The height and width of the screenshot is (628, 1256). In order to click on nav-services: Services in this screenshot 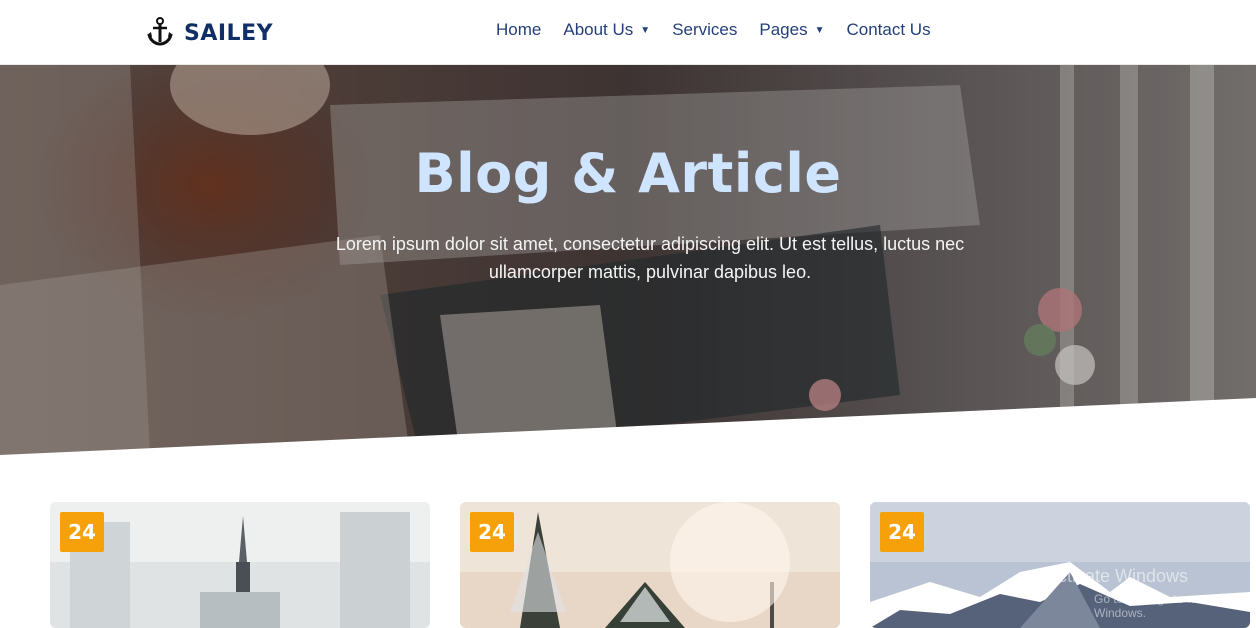, I will do `click(704, 30)`.